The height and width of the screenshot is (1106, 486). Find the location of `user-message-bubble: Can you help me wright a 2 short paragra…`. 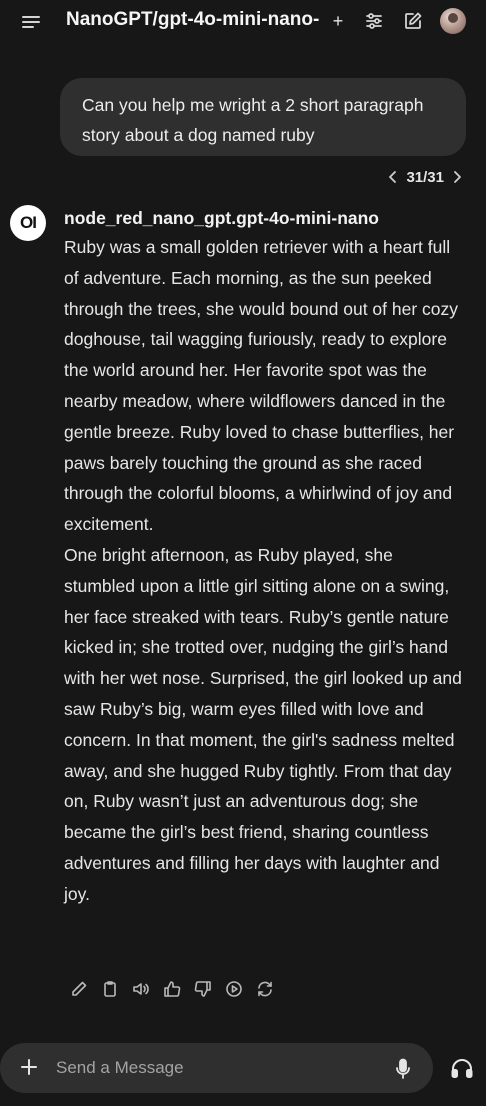

user-message-bubble: Can you help me wright a 2 short paragra… is located at coordinates (263, 117).